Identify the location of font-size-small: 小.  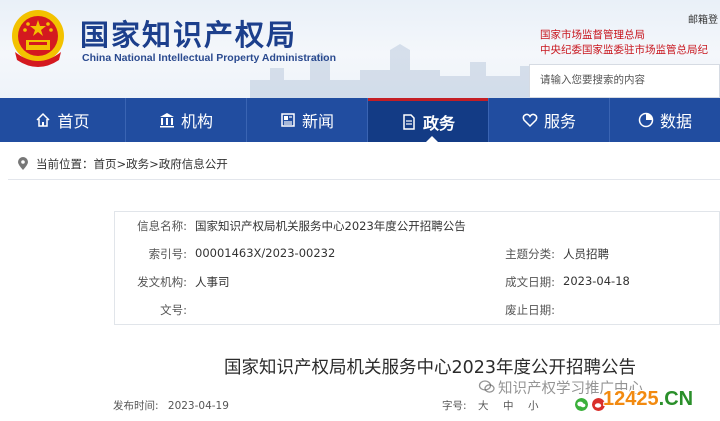
(533, 405).